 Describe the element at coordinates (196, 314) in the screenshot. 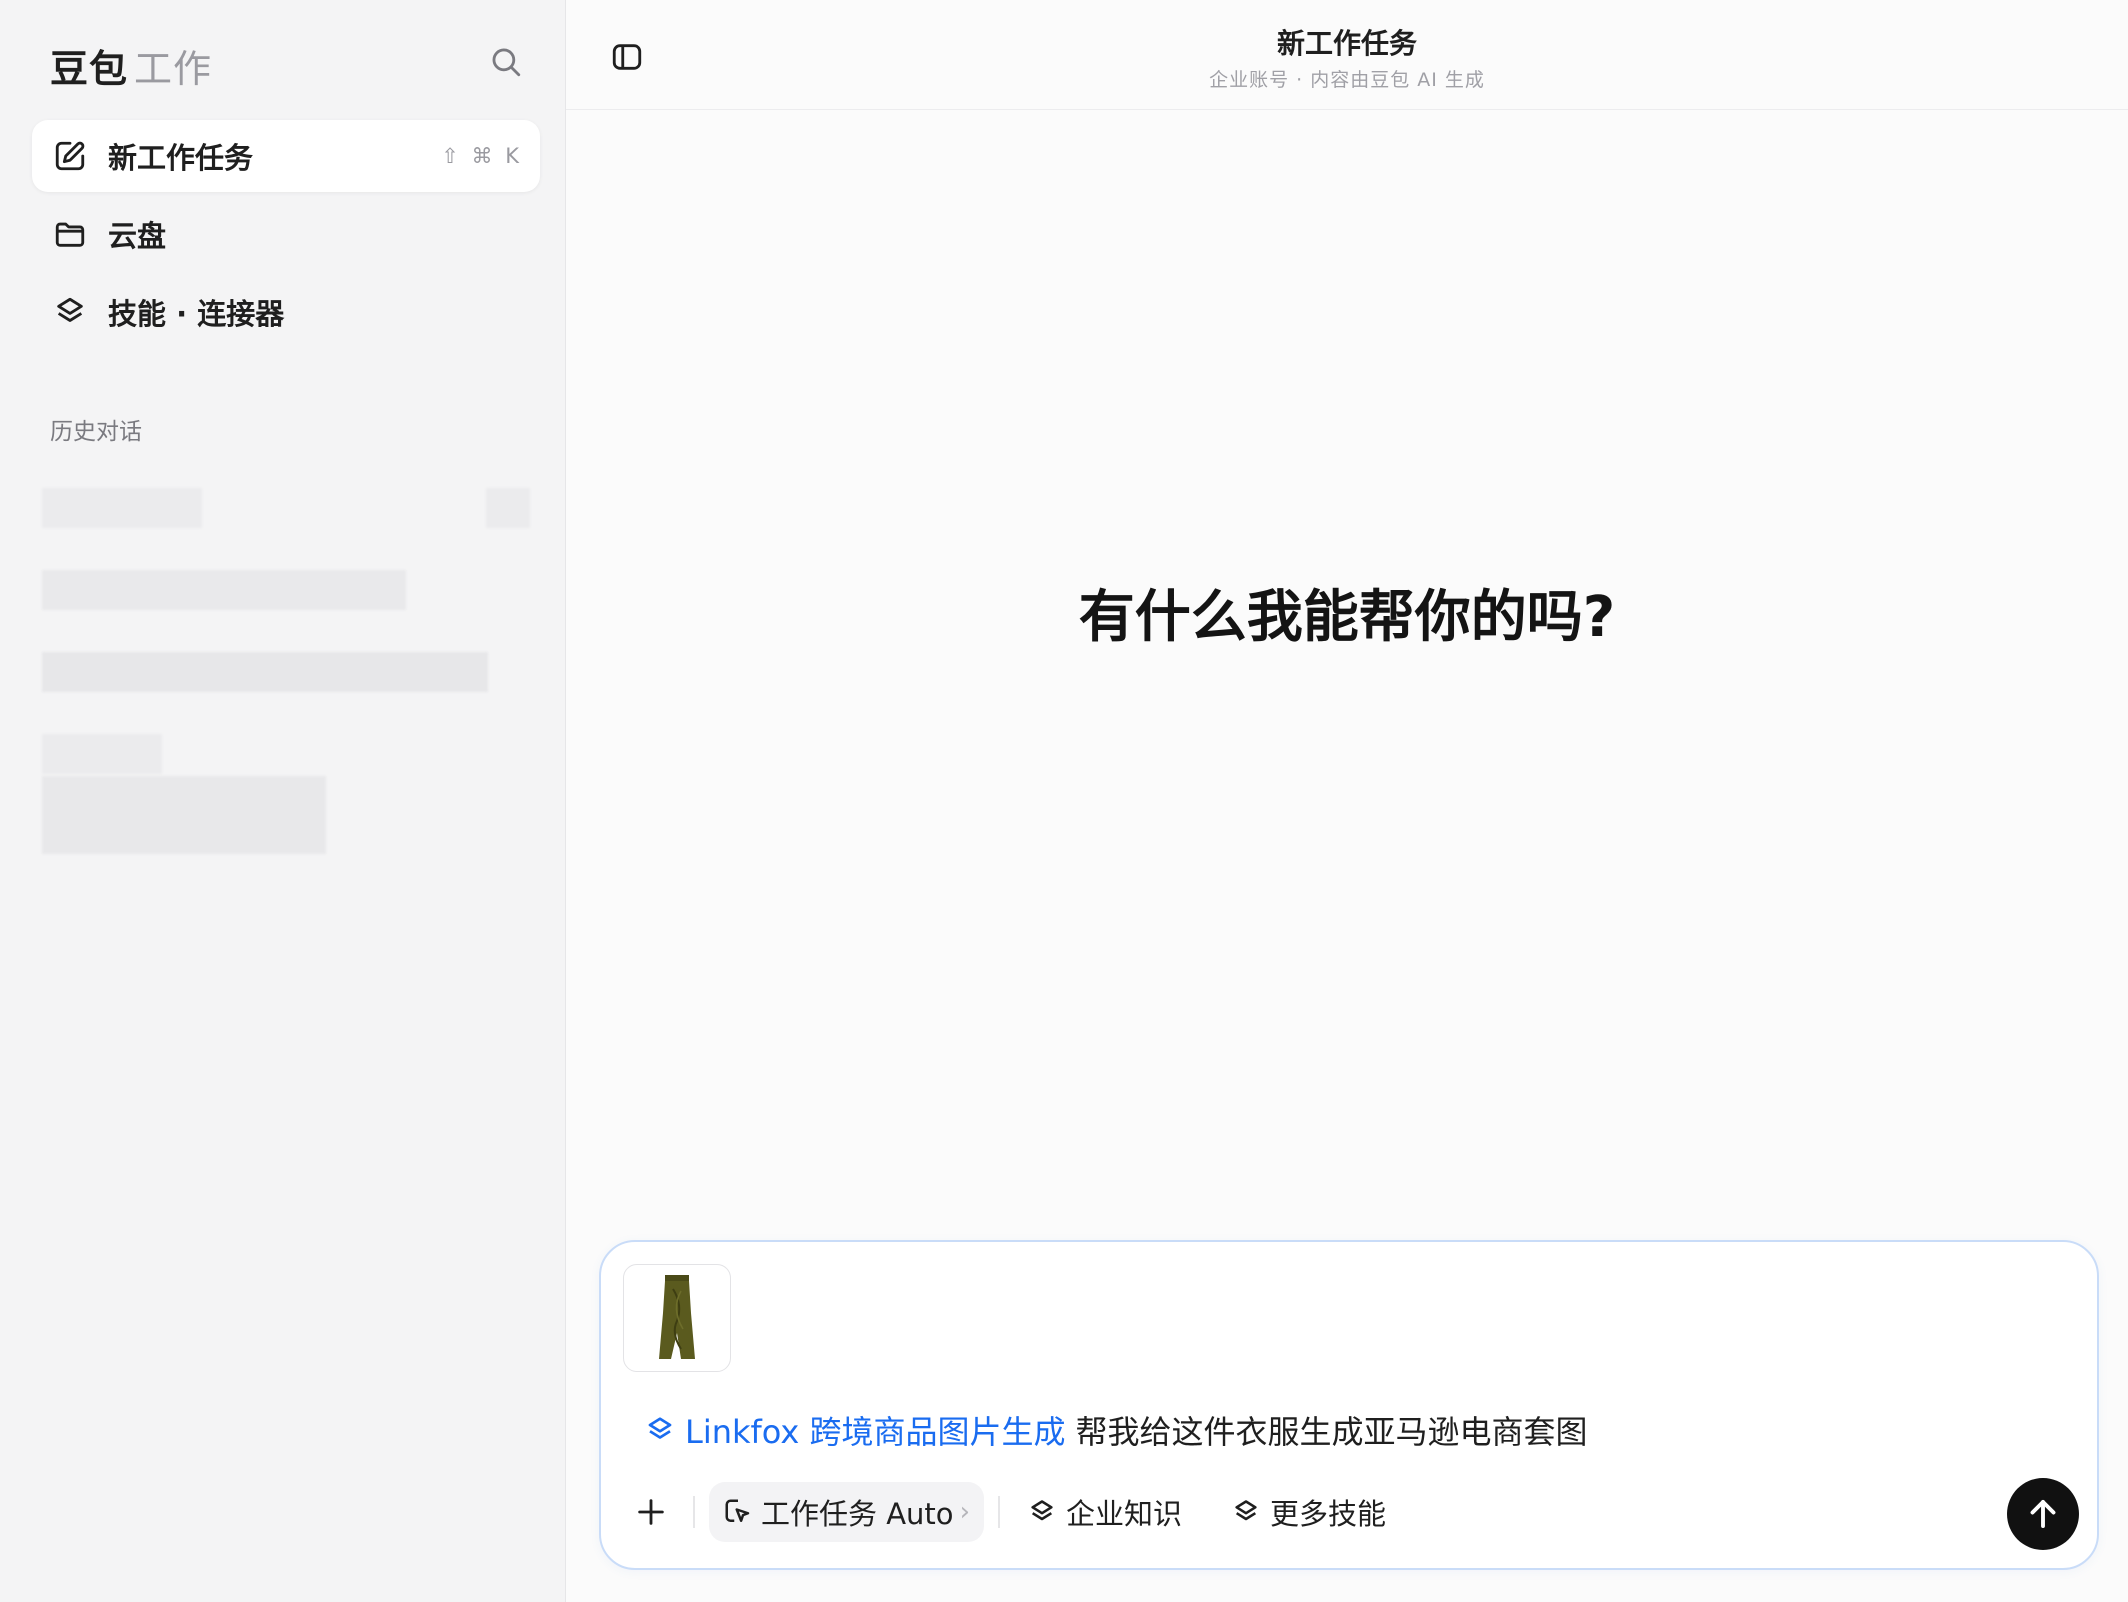

I see `sidebar-item-label: 技能 · 连接器` at that location.